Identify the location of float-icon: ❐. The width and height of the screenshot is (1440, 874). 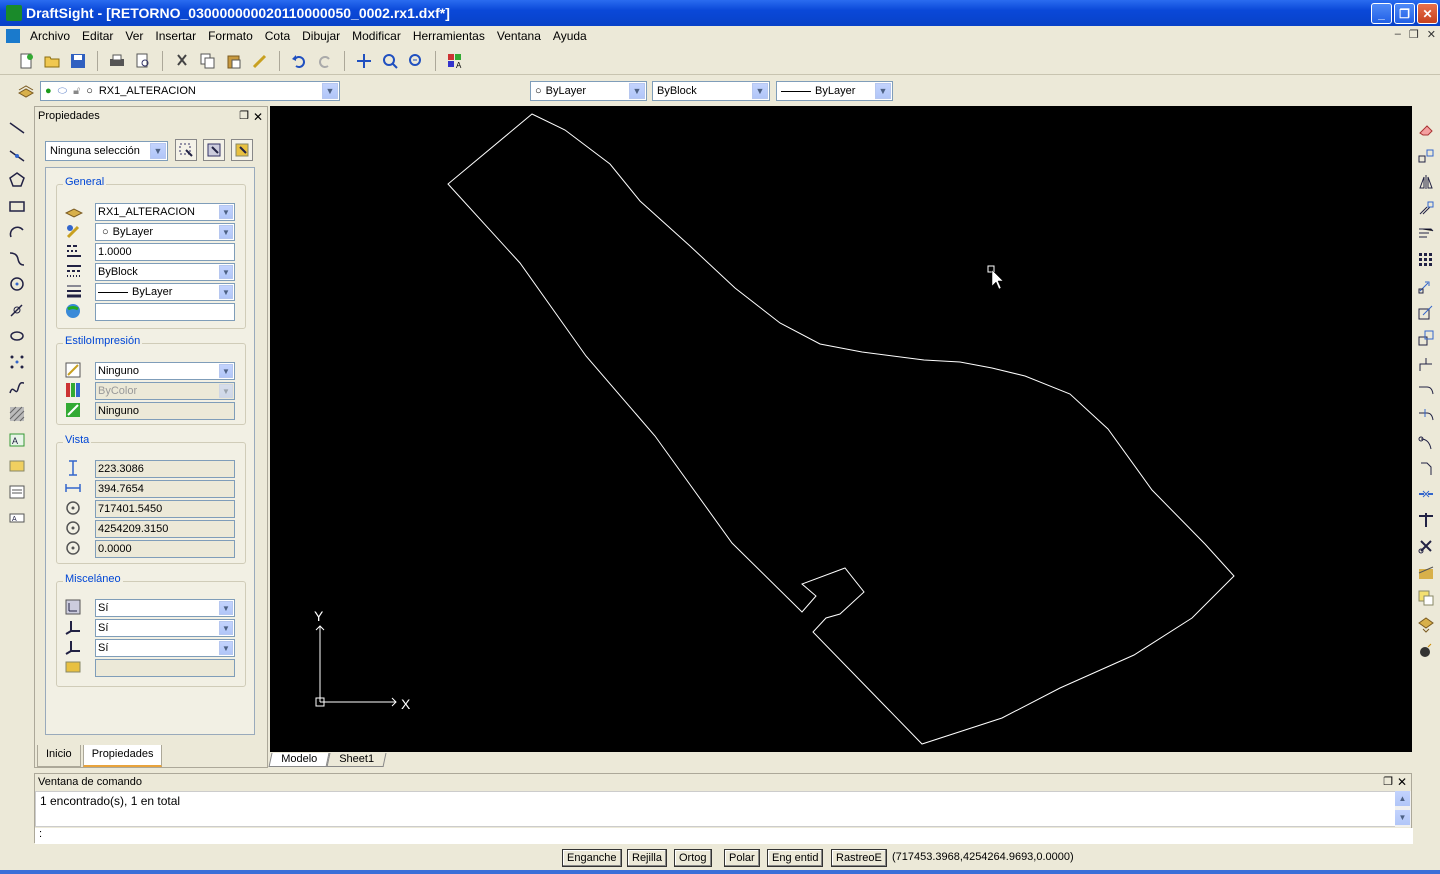
(1388, 781).